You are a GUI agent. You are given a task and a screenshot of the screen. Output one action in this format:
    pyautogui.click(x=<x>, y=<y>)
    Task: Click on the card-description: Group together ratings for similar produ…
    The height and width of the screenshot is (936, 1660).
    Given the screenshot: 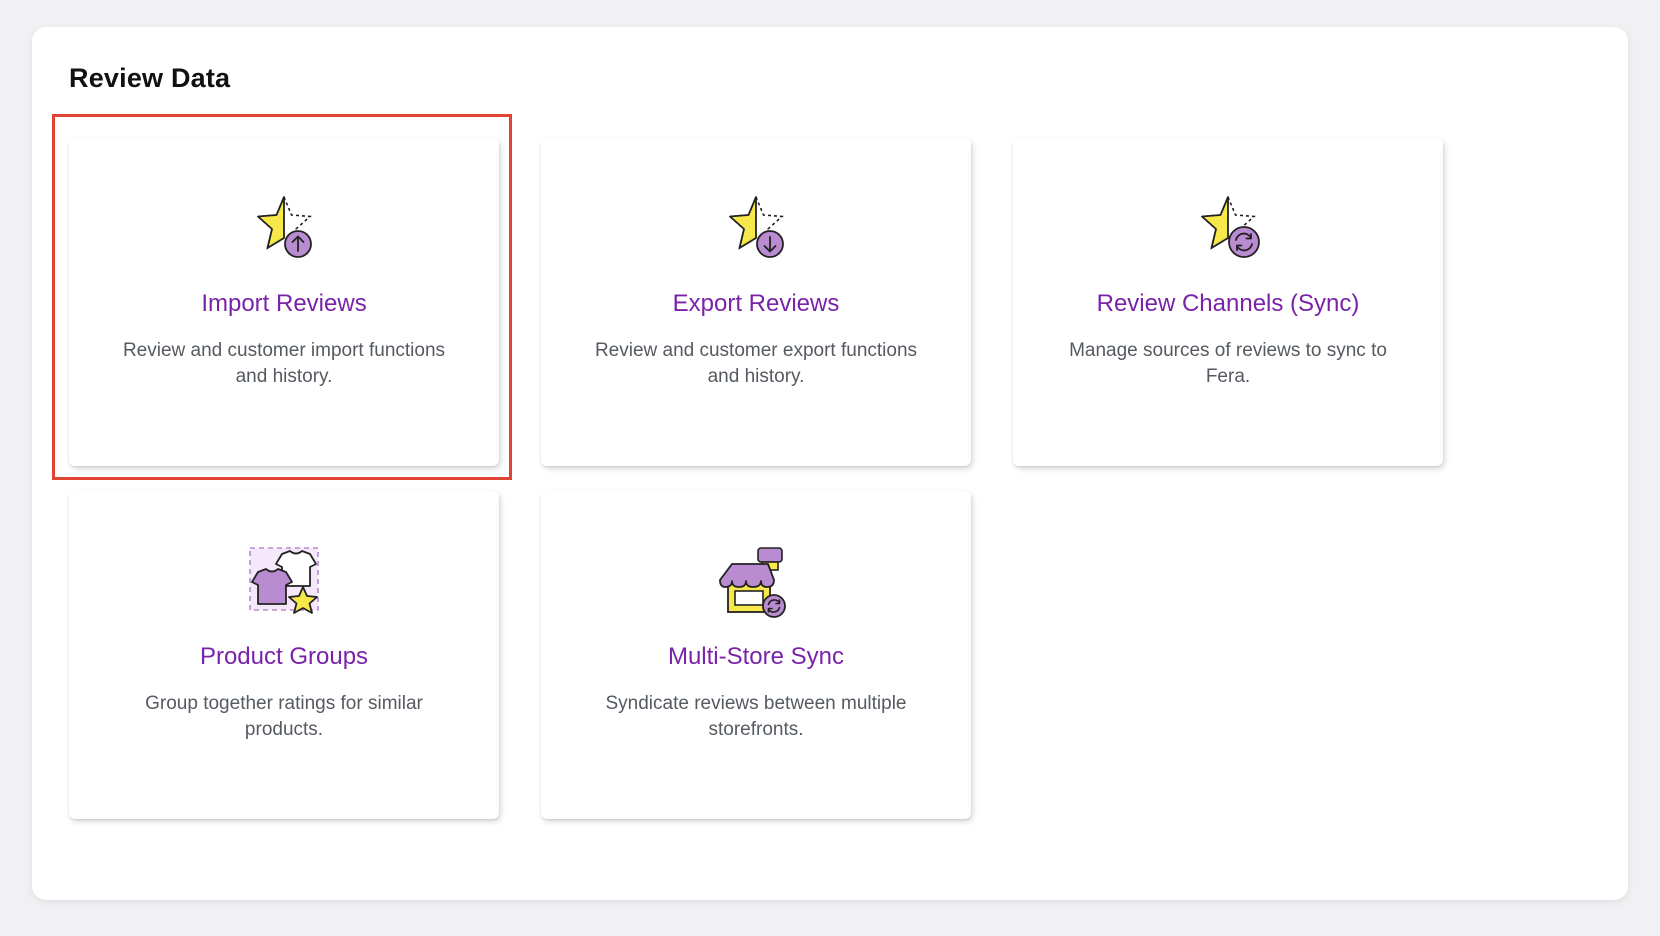 What is the action you would take?
    pyautogui.click(x=284, y=716)
    